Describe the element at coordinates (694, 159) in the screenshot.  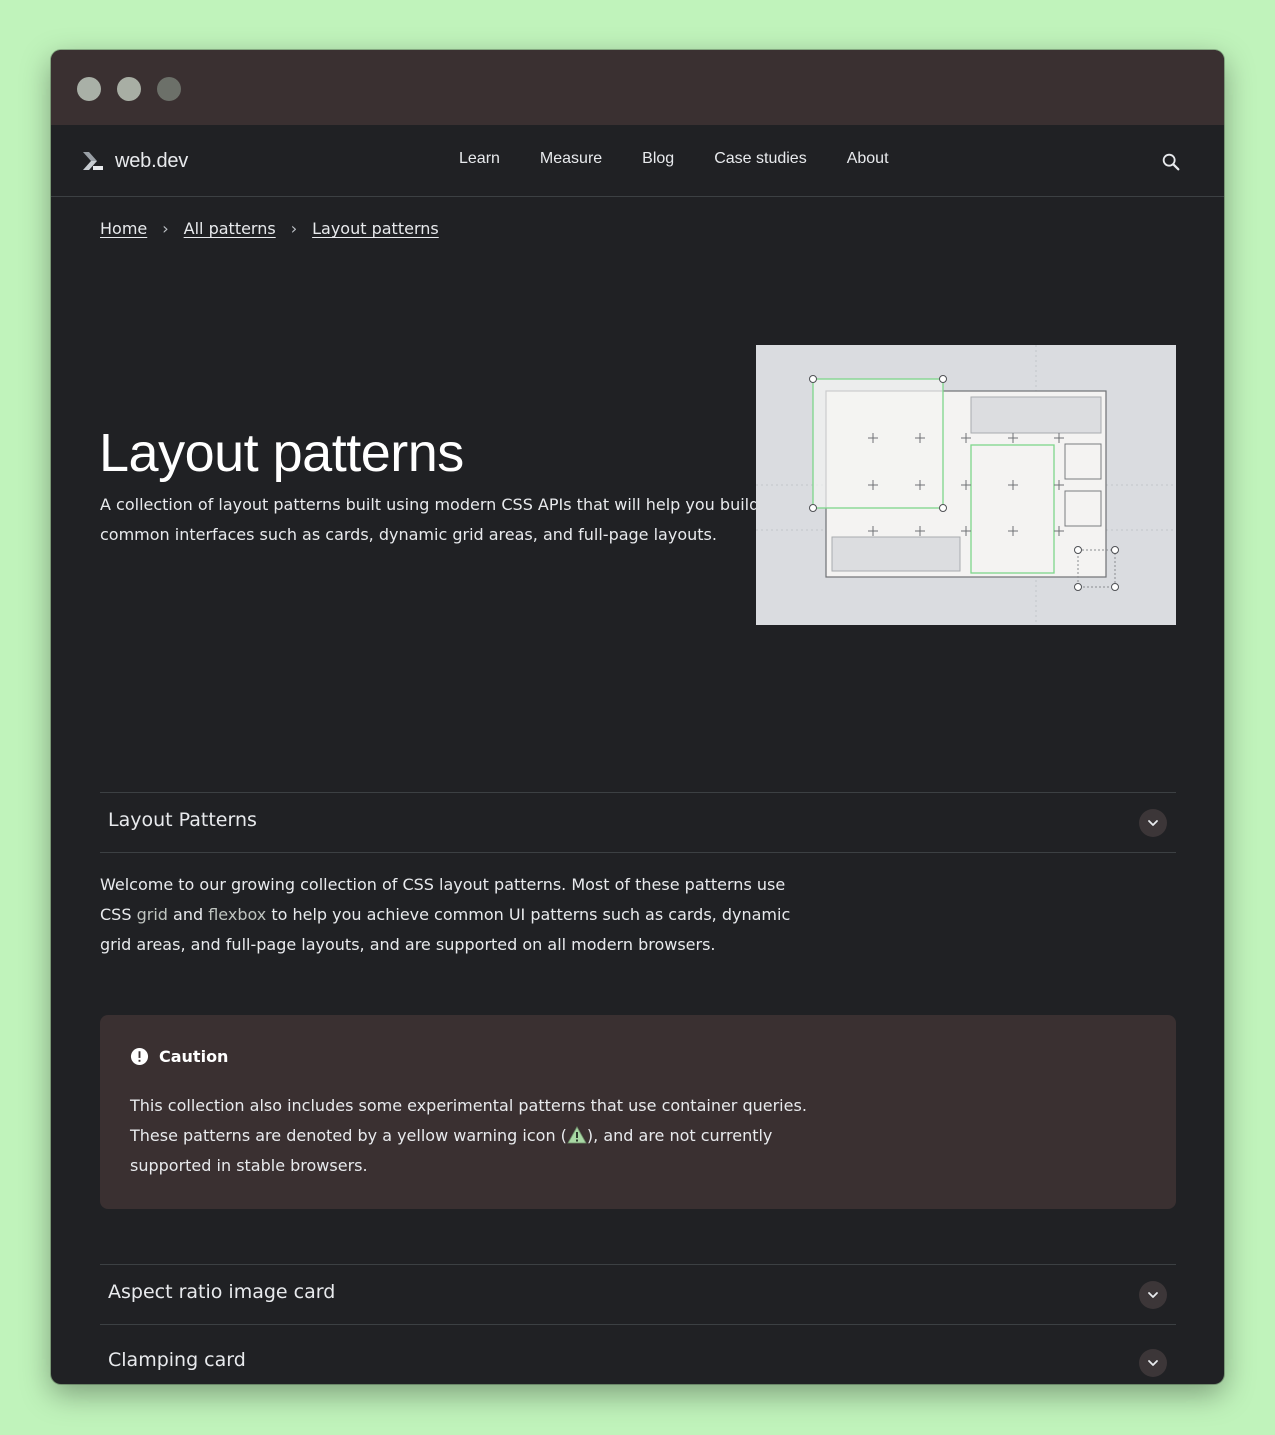
I see `main-nav: Learn Measure Blog Case studies About` at that location.